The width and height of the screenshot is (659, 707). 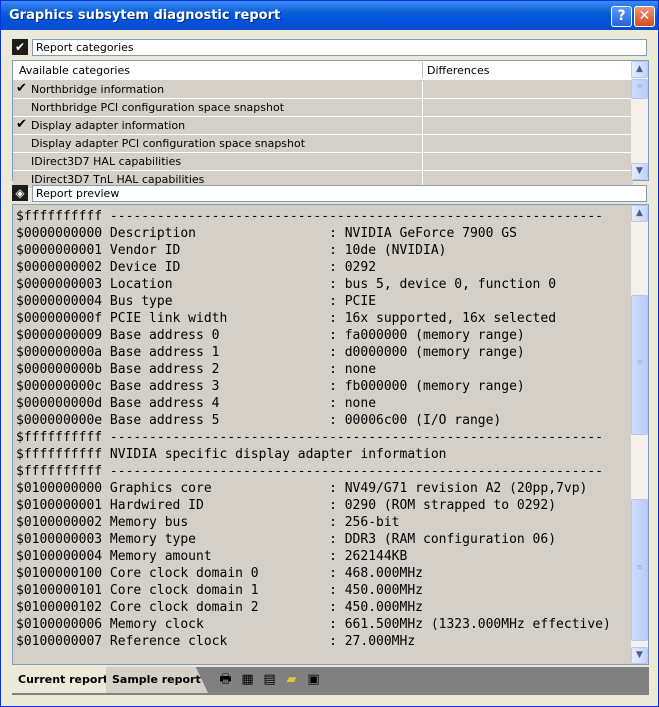 I want to click on close-button: ✕, so click(x=644, y=16).